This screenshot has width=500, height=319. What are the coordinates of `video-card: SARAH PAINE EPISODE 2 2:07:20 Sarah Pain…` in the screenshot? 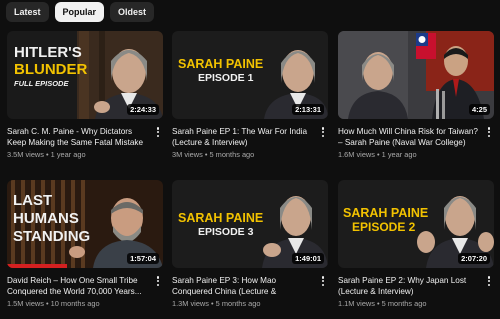 It's located at (416, 244).